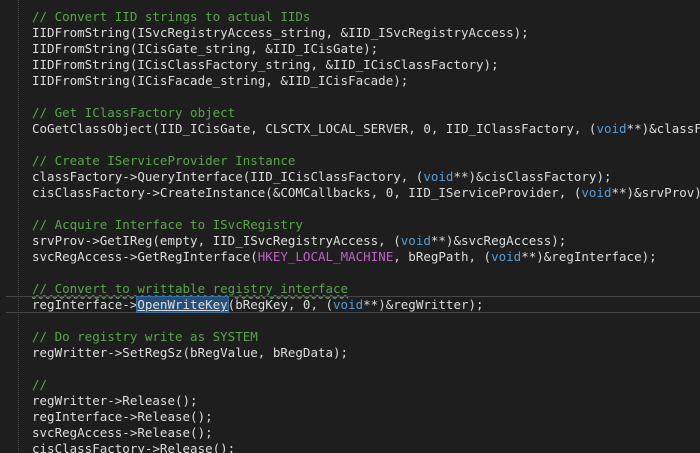 The image size is (700, 453). Describe the element at coordinates (532, 176) in the screenshot. I see `code-text: **)&cisClassFactory);` at that location.